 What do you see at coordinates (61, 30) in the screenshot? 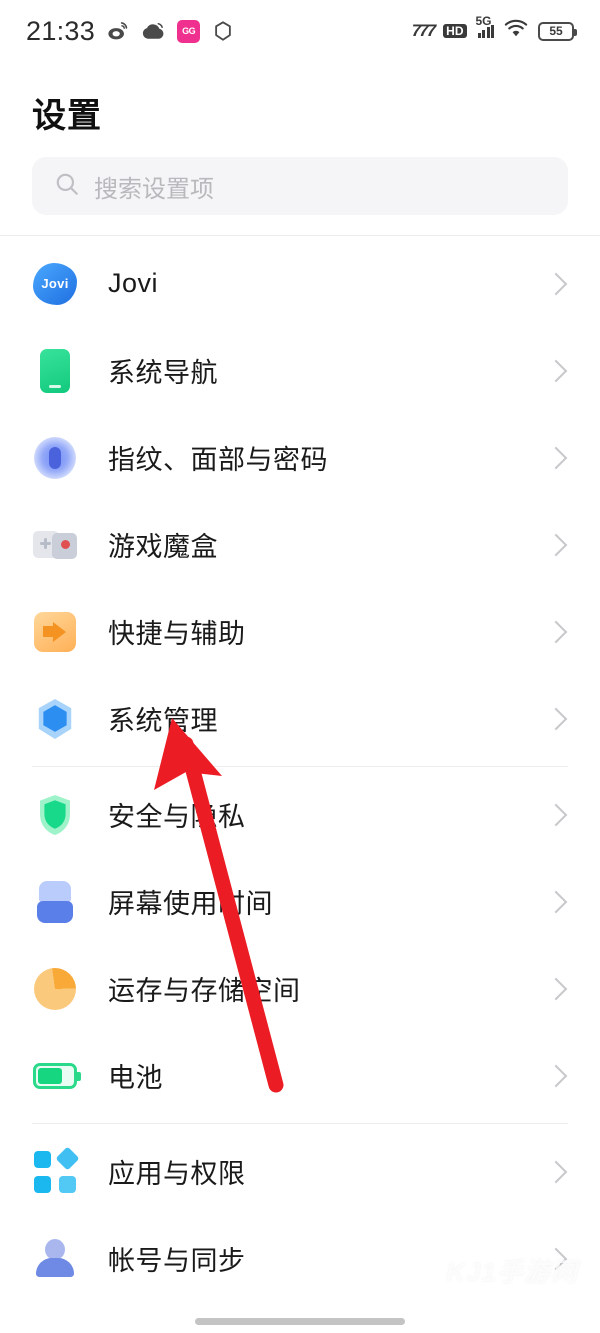
I see `status-bar-clock: 21:33` at bounding box center [61, 30].